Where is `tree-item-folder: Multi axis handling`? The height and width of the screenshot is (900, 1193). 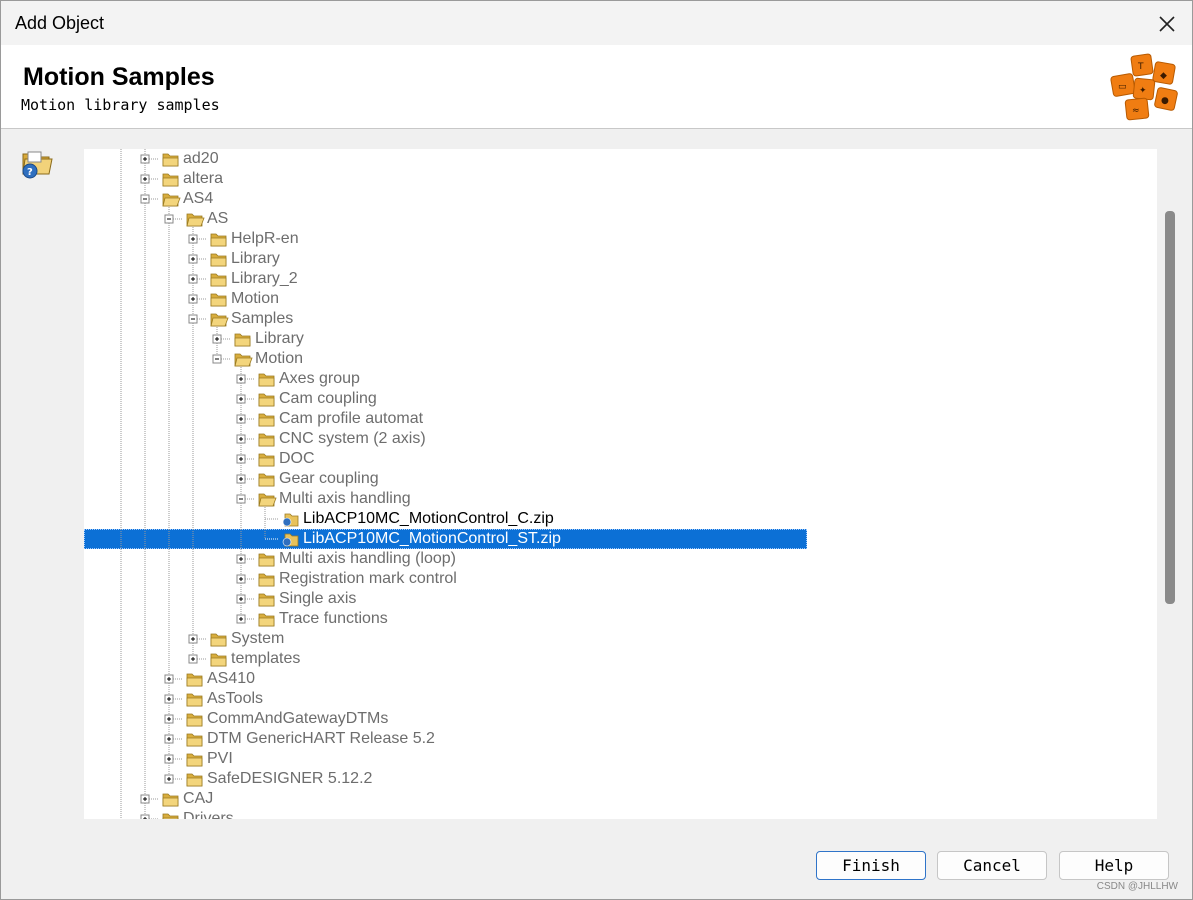 tree-item-folder: Multi axis handling is located at coordinates (345, 499).